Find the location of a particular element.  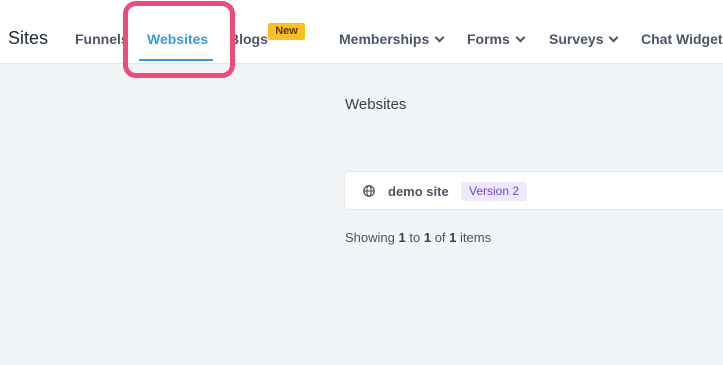

tab-memberships-label: Memberships is located at coordinates (384, 39).